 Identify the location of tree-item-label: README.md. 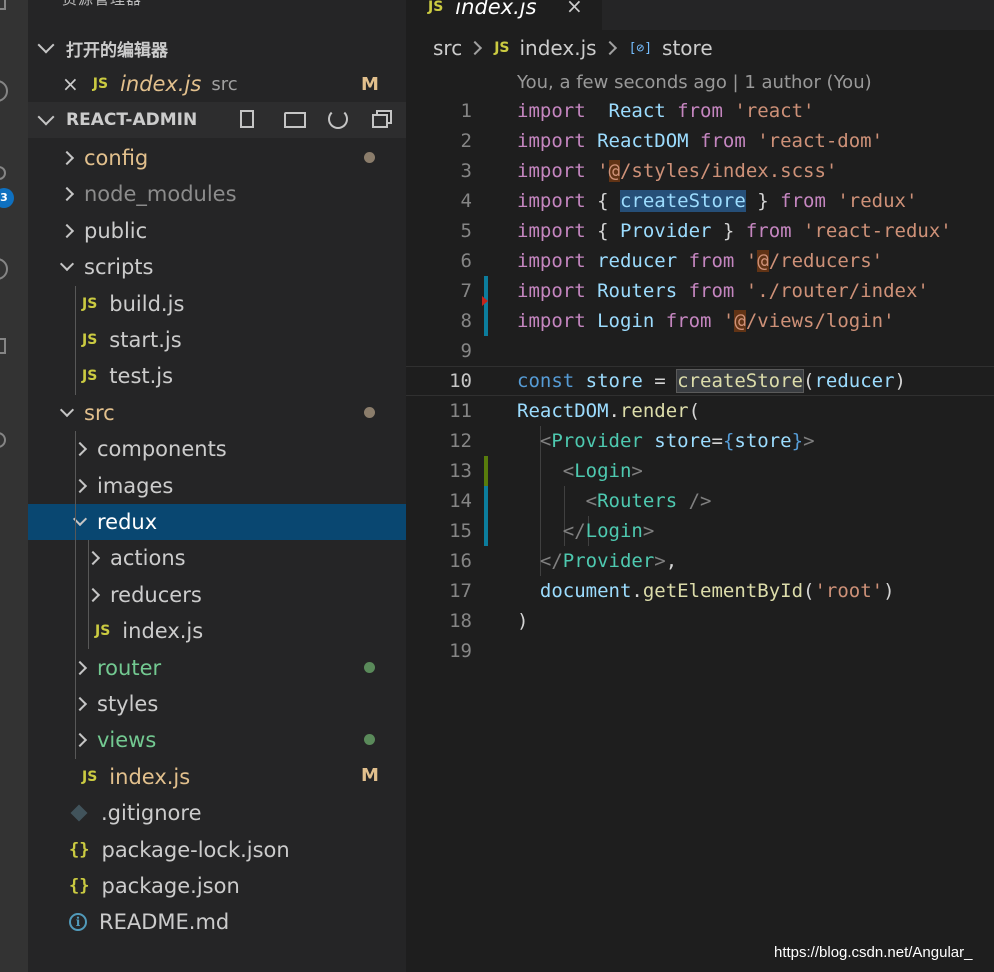
(164, 922).